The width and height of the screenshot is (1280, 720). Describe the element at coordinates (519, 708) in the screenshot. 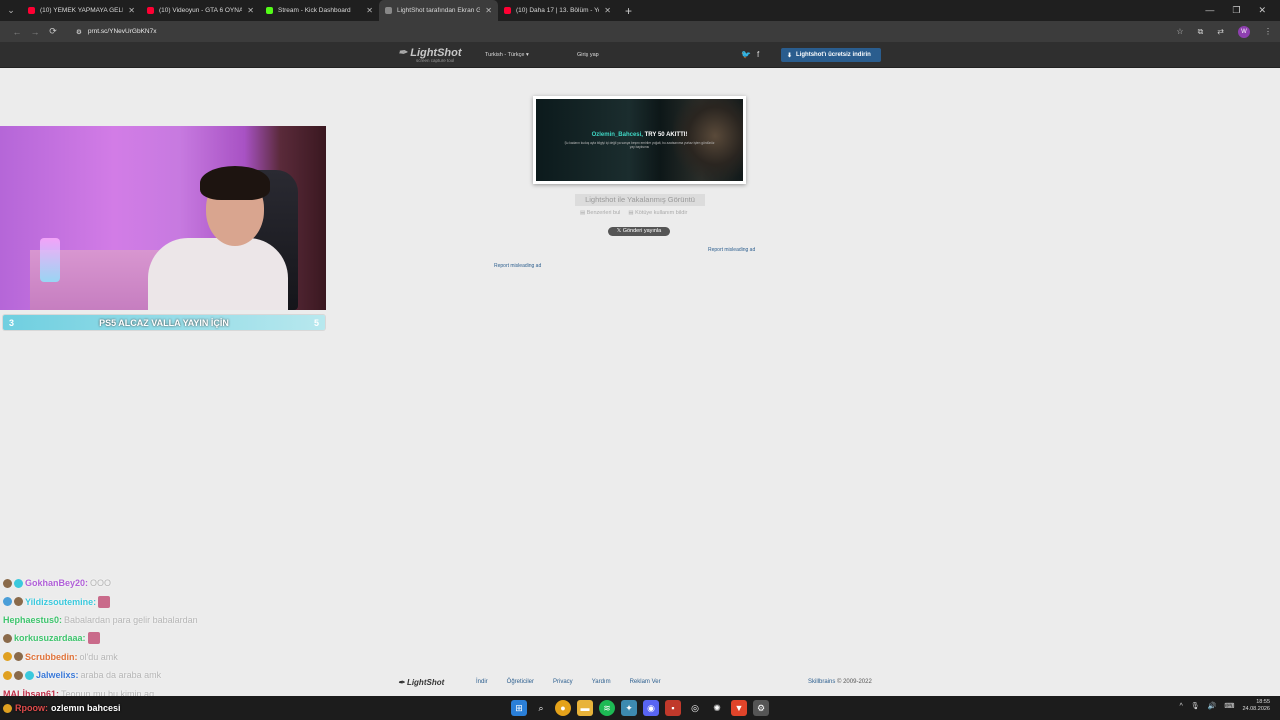

I see `start-icon: ⊞` at that location.